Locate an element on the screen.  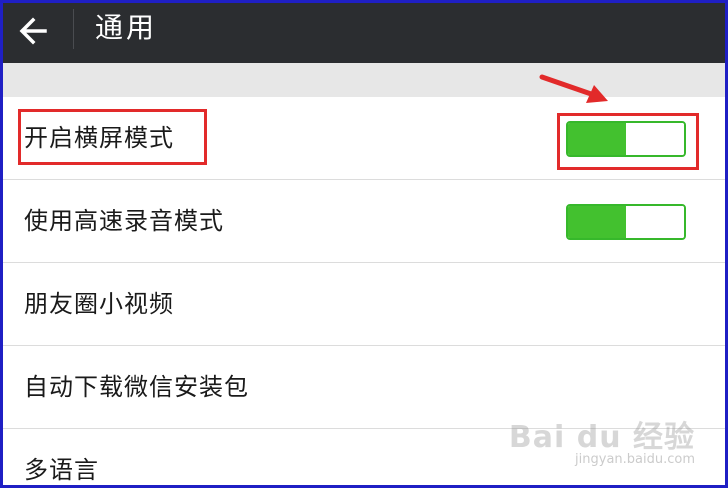
back-button is located at coordinates (33, 31).